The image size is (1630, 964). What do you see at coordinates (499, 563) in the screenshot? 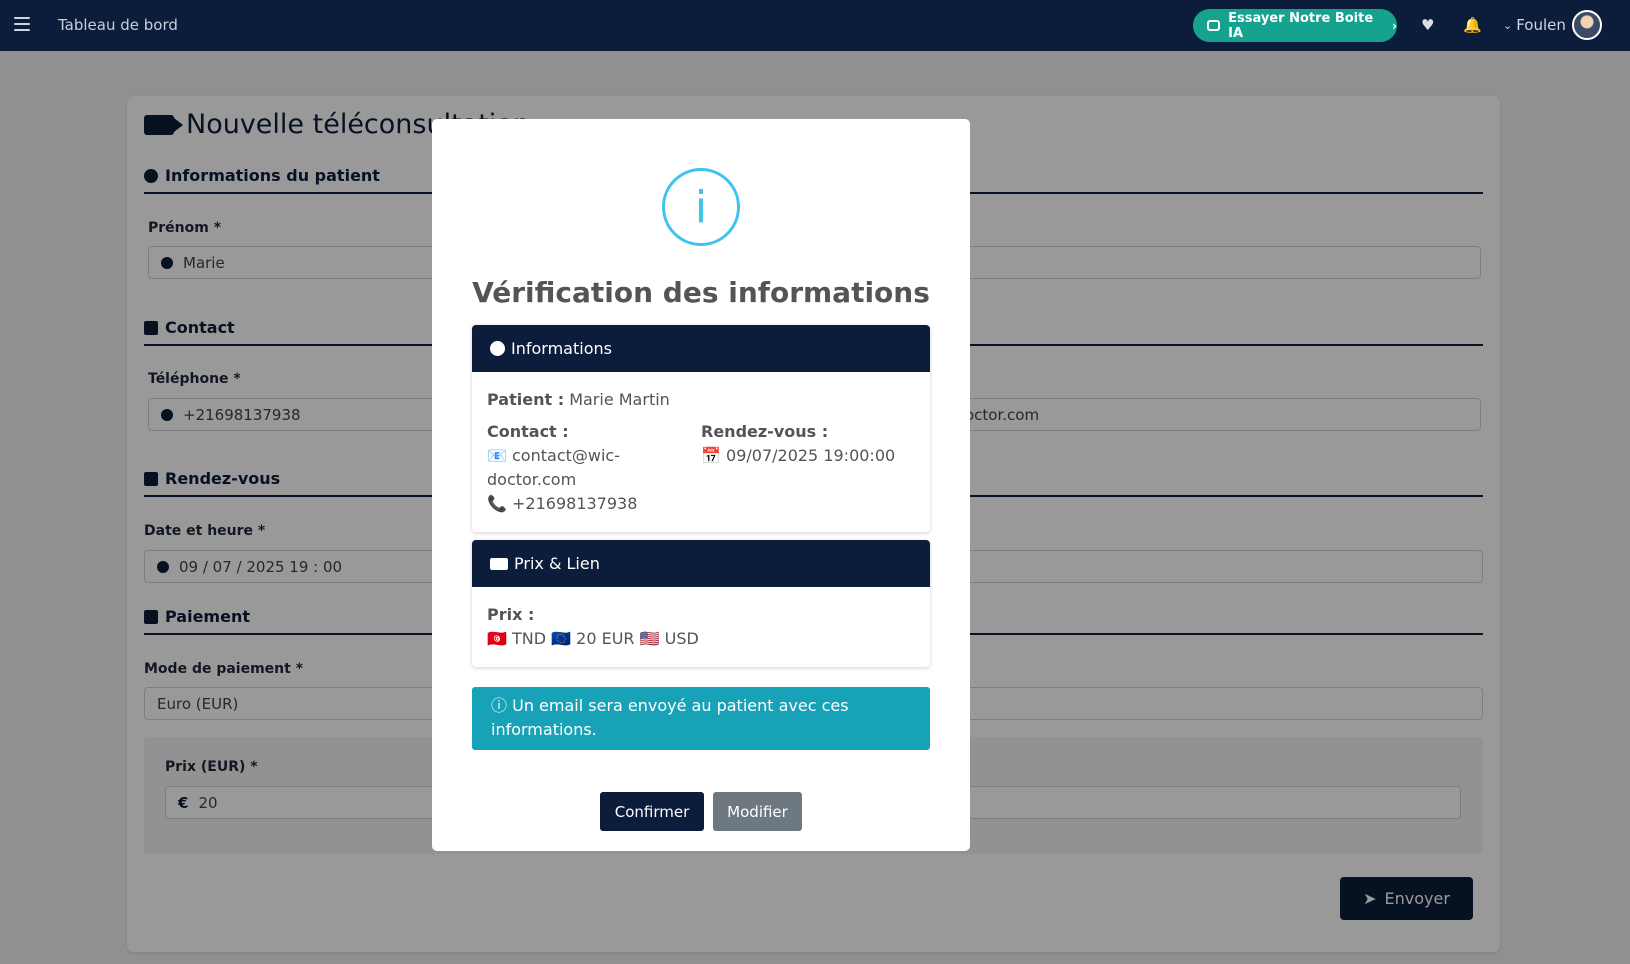
I see `money-bill-icon` at bounding box center [499, 563].